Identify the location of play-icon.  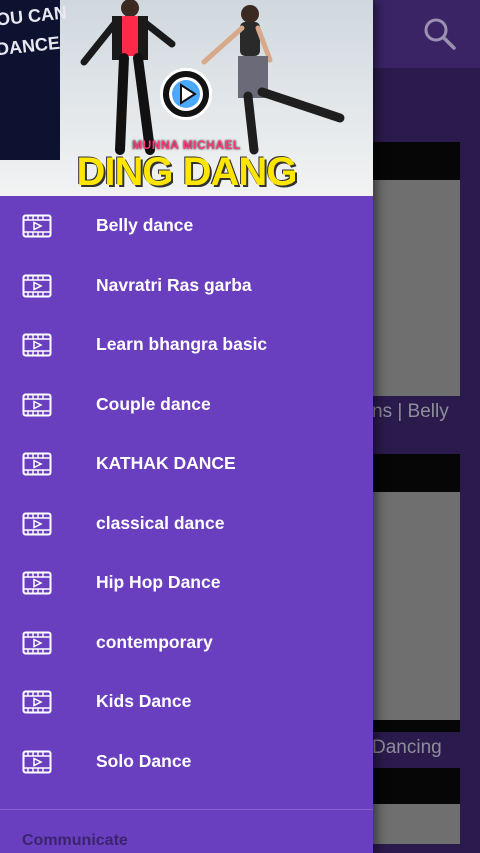
(186, 94).